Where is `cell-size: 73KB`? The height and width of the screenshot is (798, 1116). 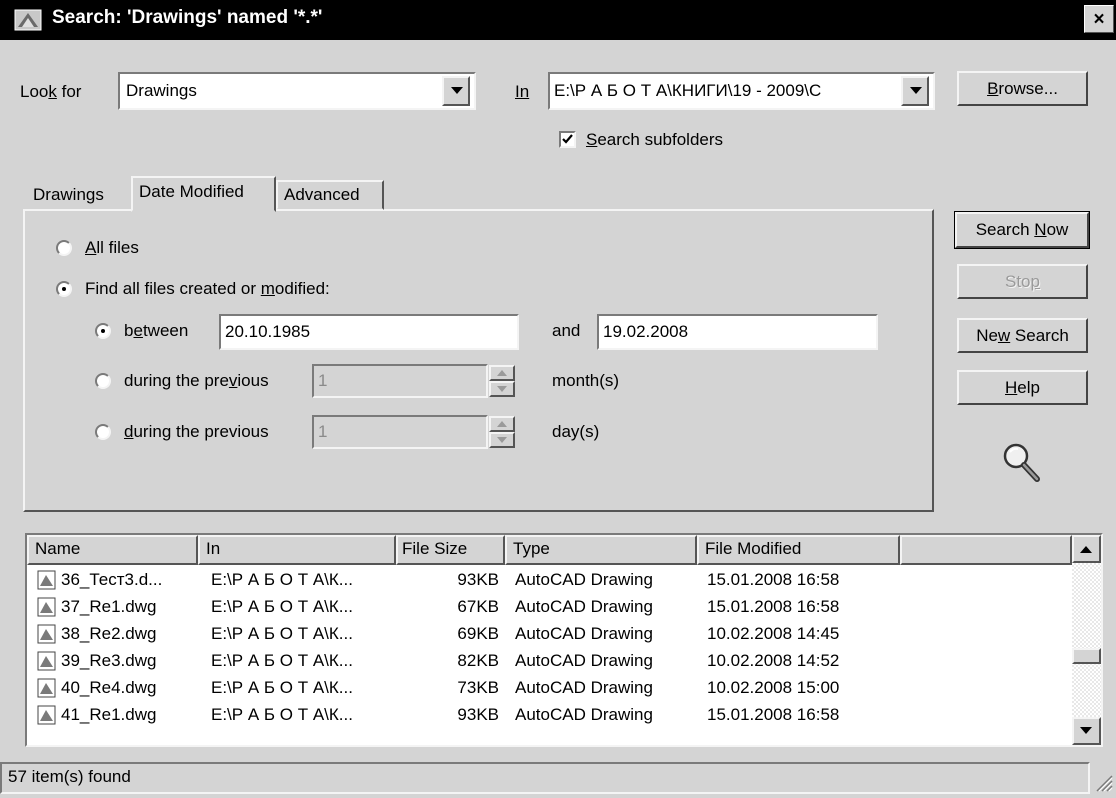 cell-size: 73KB is located at coordinates (478, 687).